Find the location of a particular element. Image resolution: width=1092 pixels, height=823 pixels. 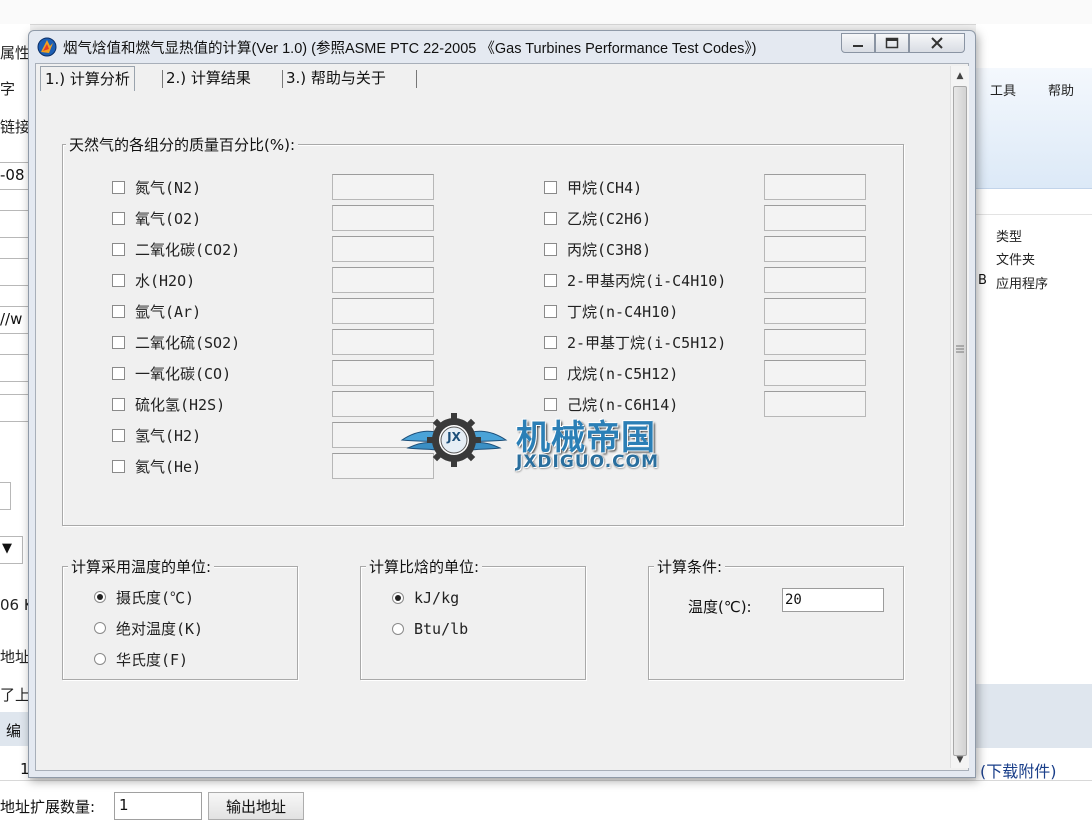

ch4-checkbox is located at coordinates (550, 187).